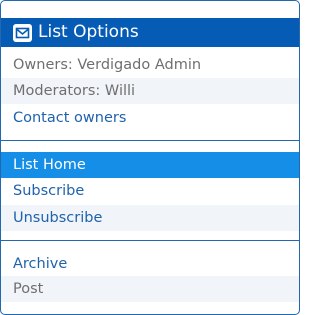 The image size is (320, 315). What do you see at coordinates (150, 118) in the screenshot?
I see `contact-owners-link: Contact owners` at bounding box center [150, 118].